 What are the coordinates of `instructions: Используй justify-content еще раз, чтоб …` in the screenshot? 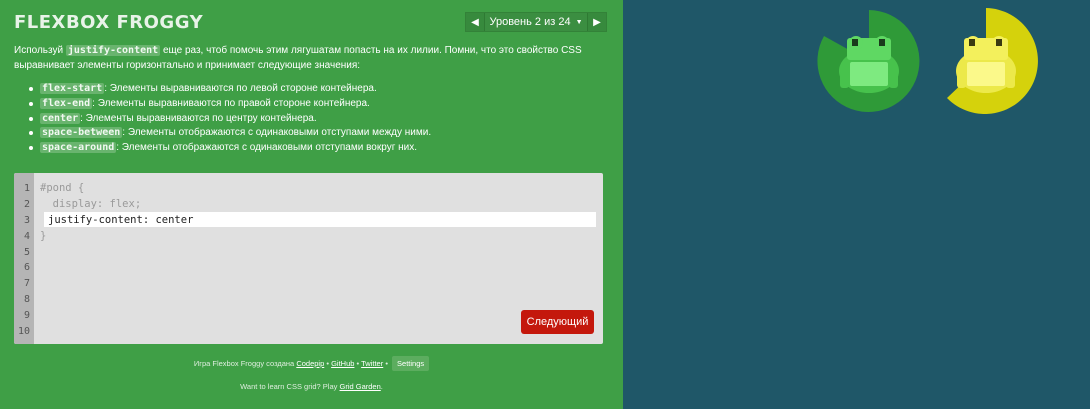 It's located at (310, 100).